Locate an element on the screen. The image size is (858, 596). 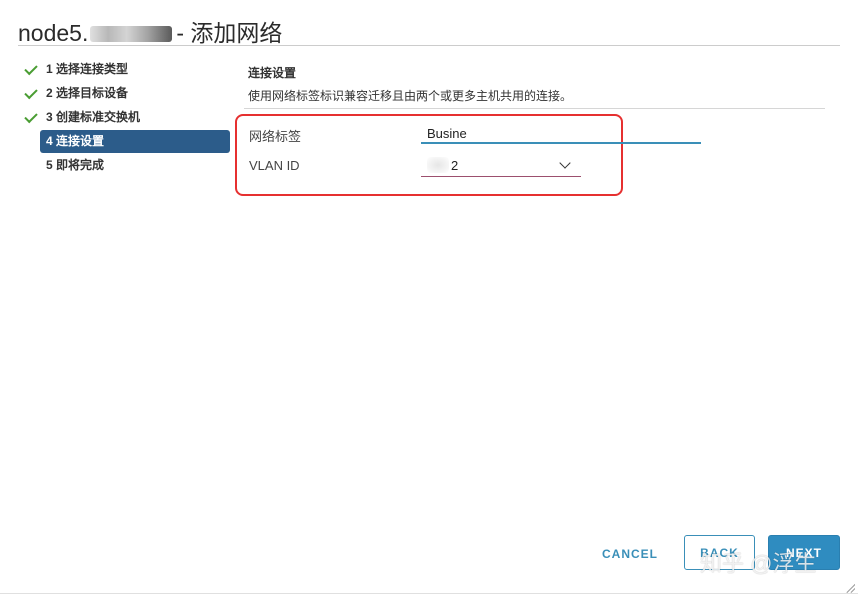
step-select-connection-type: 1 选择连接类型 is located at coordinates (124, 69).